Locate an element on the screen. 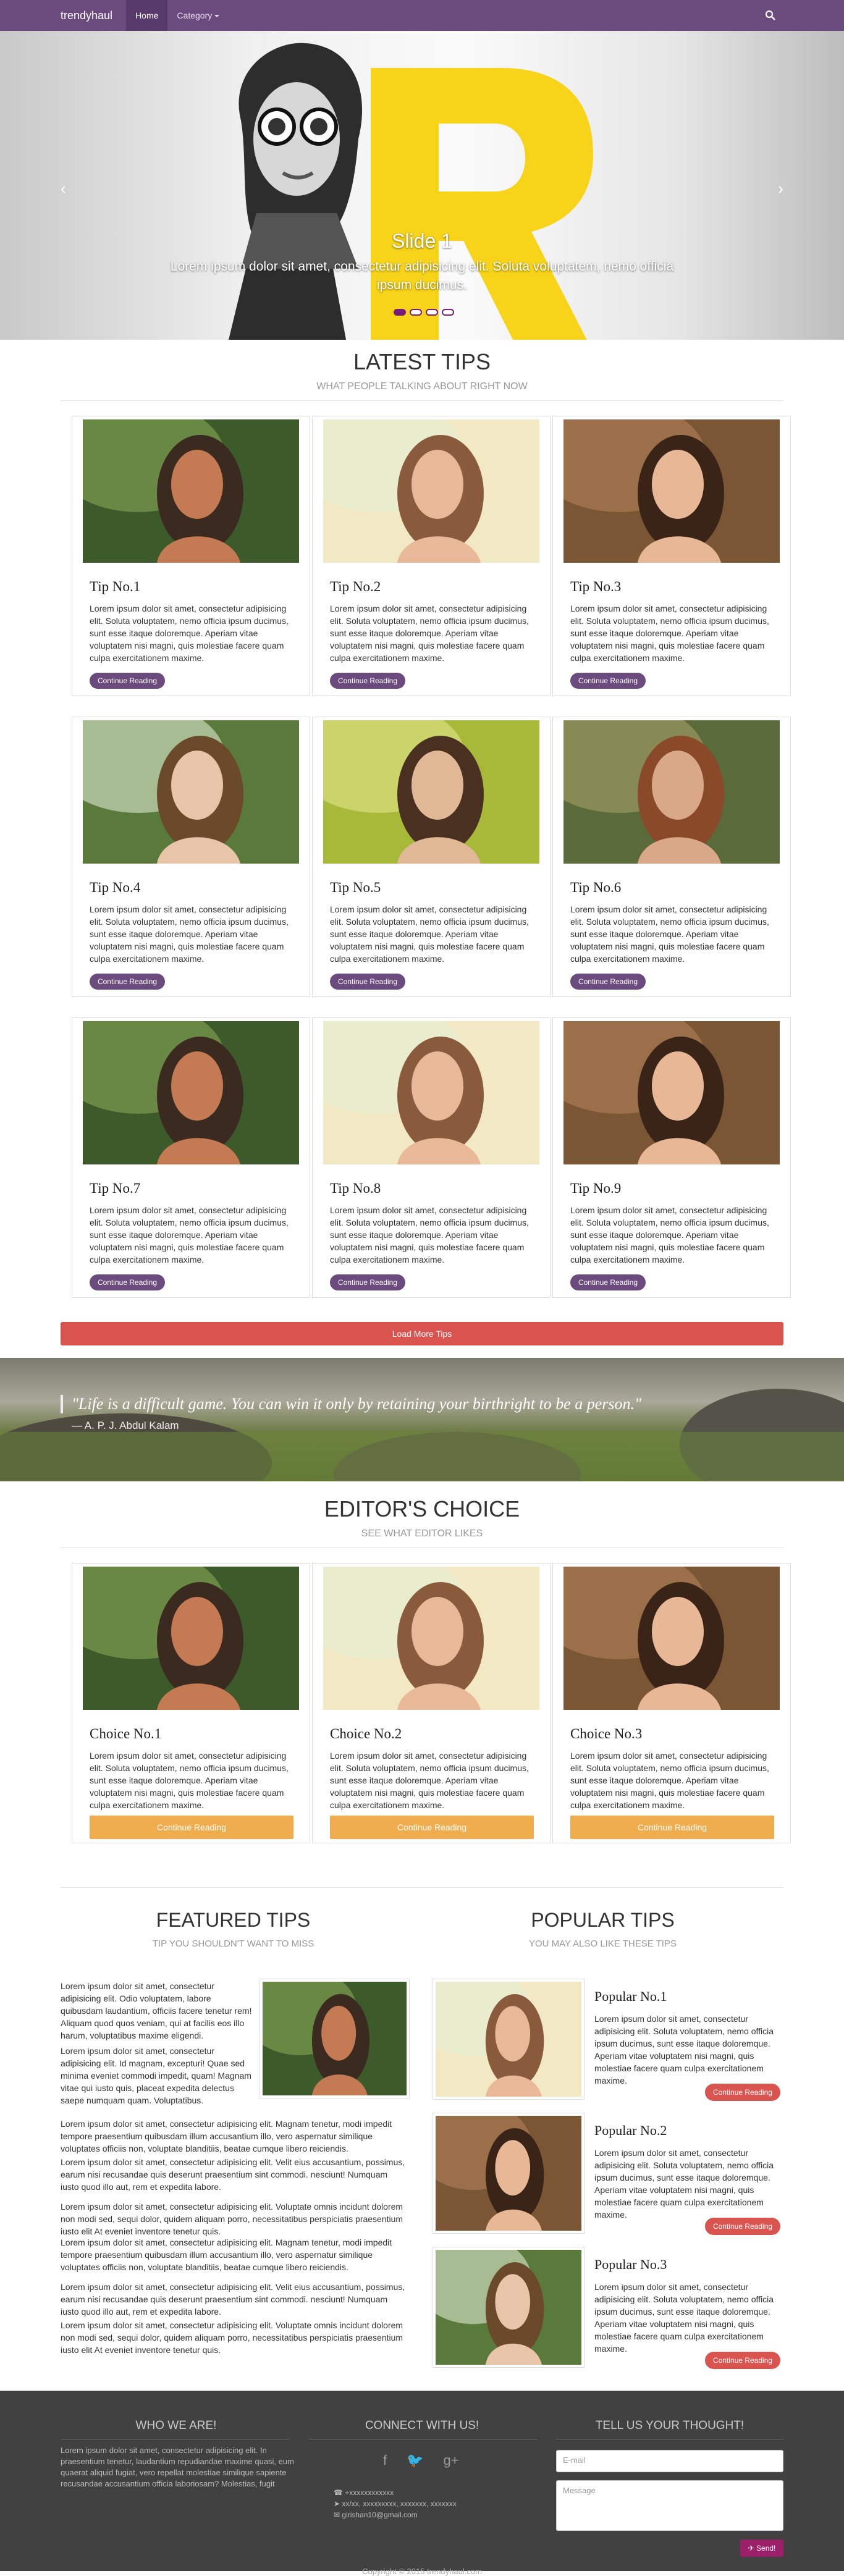  load-more-button: Load More Tips is located at coordinates (422, 1333).